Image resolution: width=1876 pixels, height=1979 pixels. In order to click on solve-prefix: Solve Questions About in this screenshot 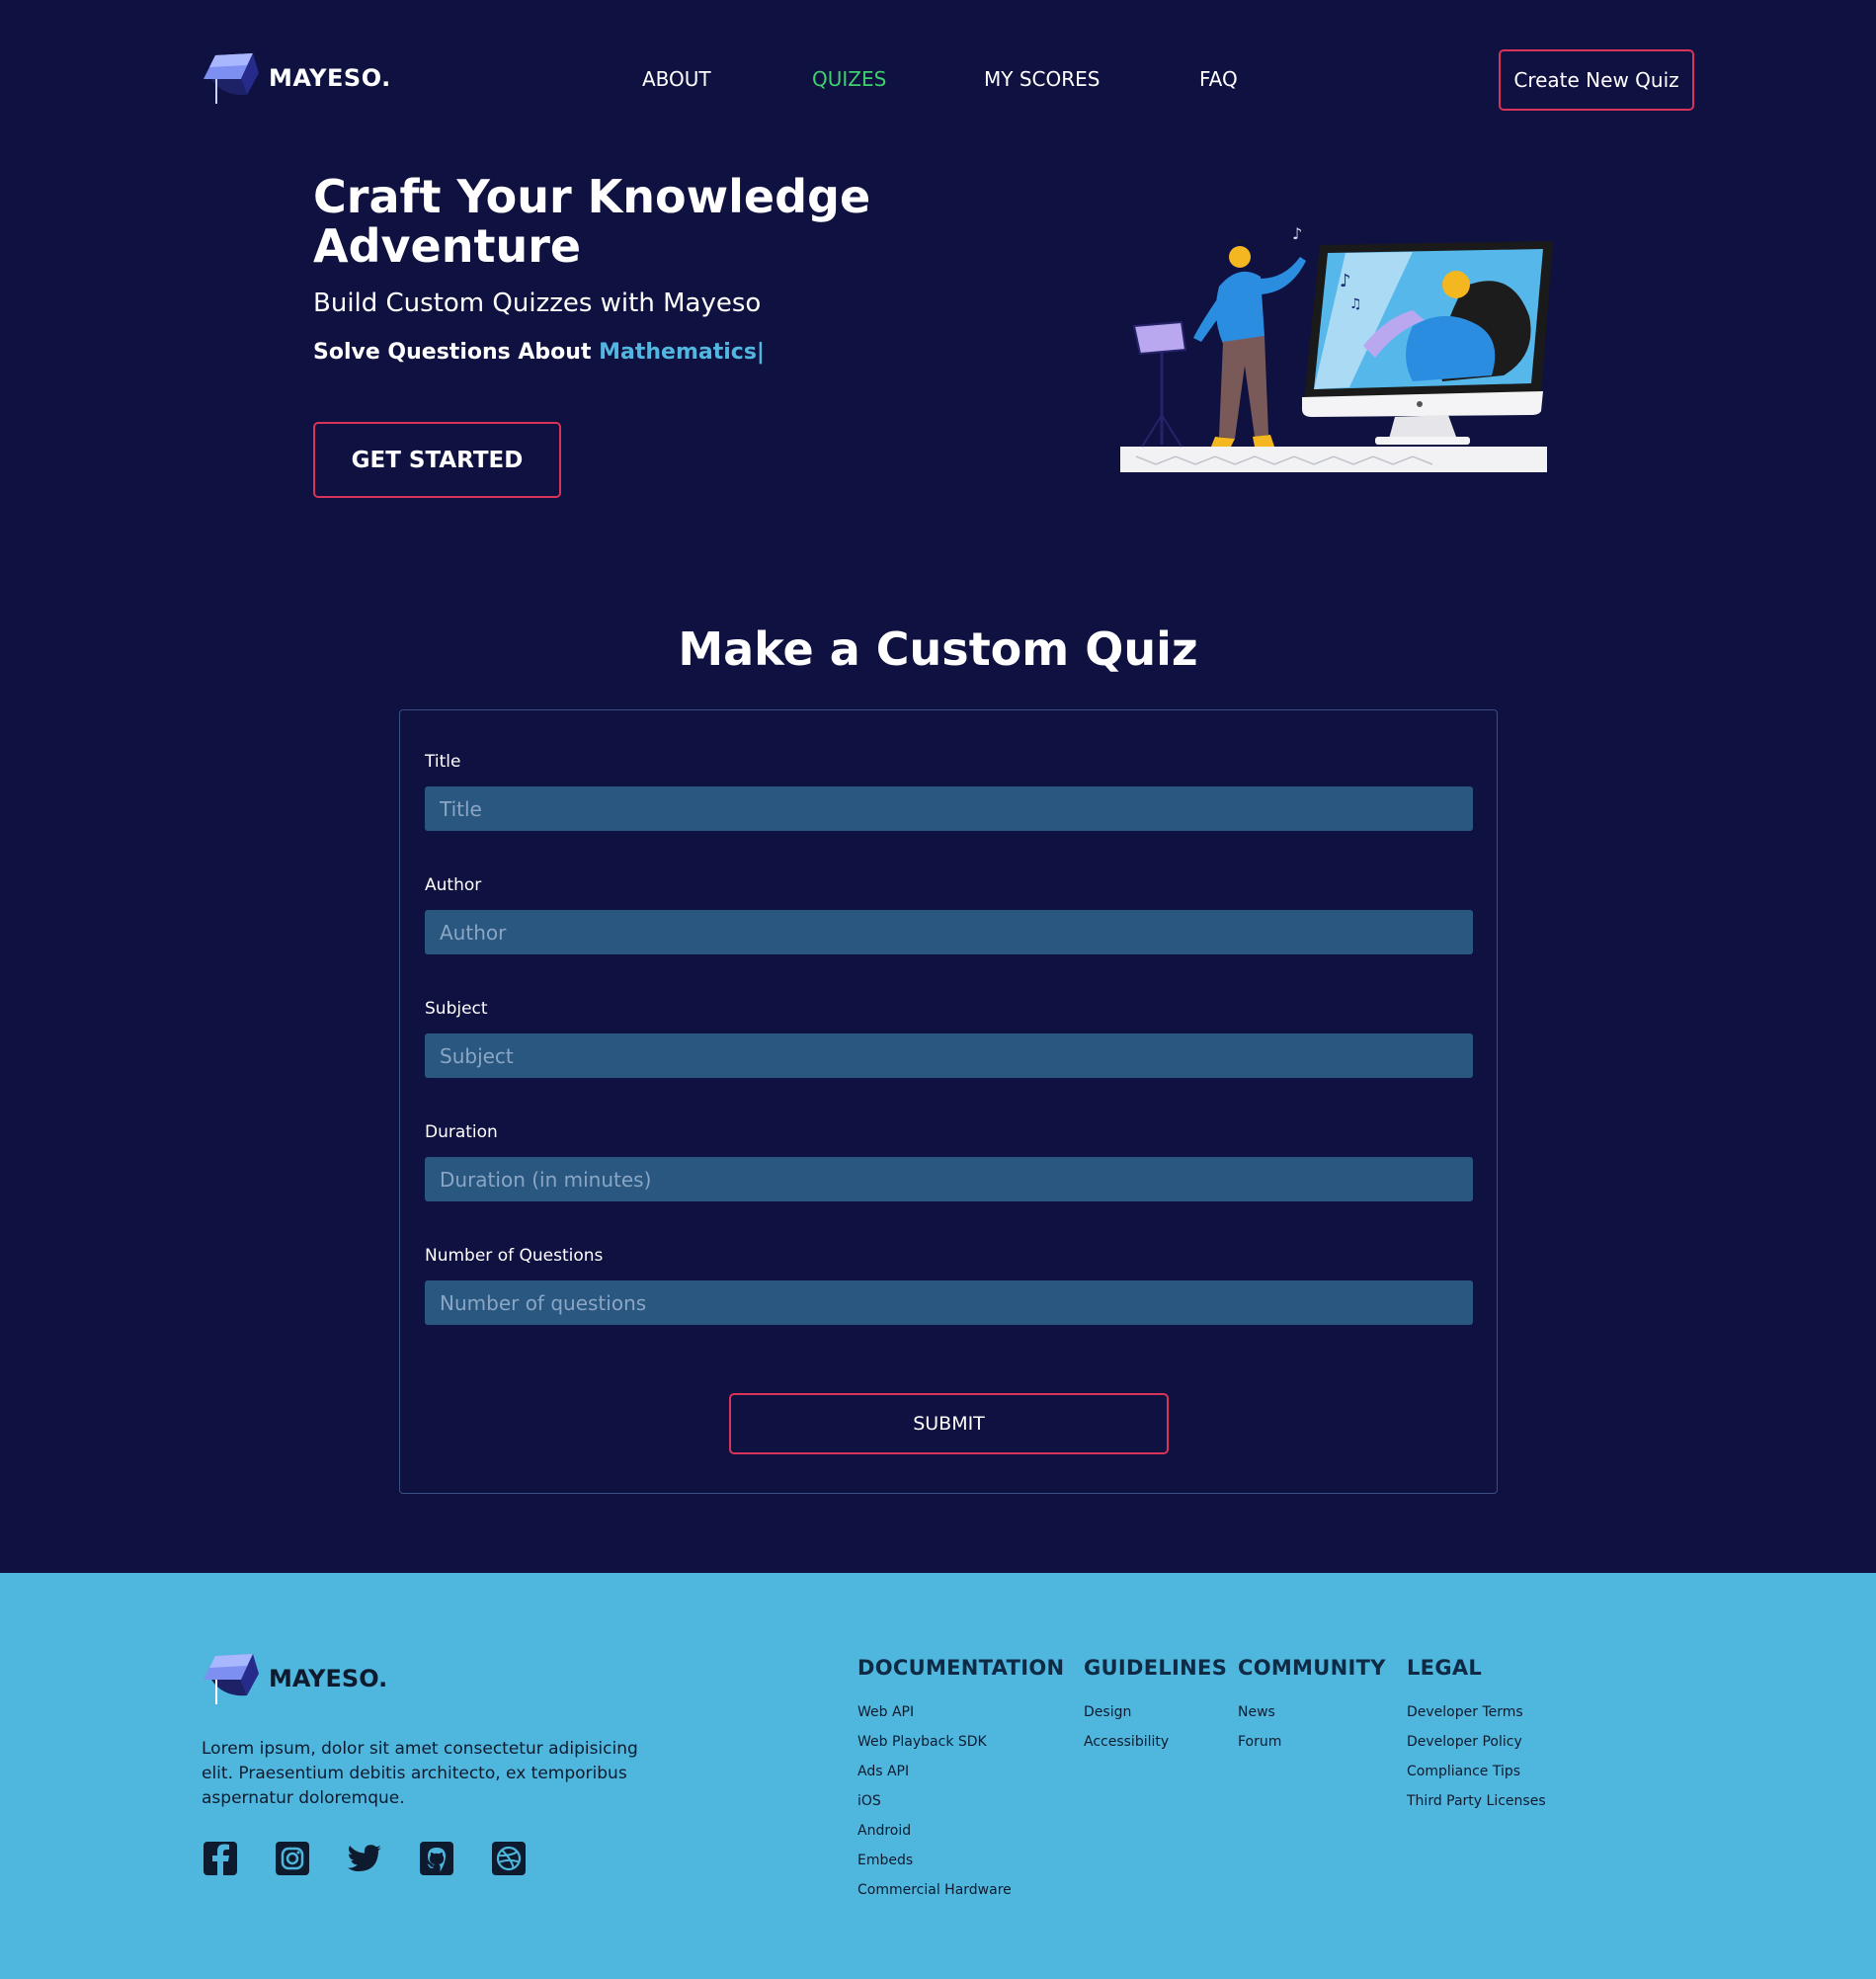, I will do `click(456, 352)`.